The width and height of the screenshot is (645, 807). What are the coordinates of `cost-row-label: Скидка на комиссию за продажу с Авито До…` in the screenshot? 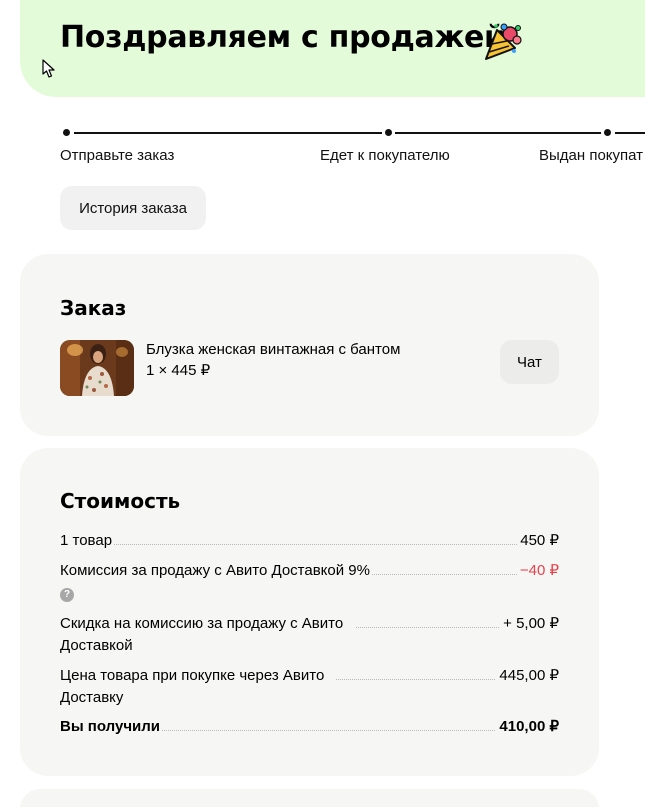 It's located at (202, 634).